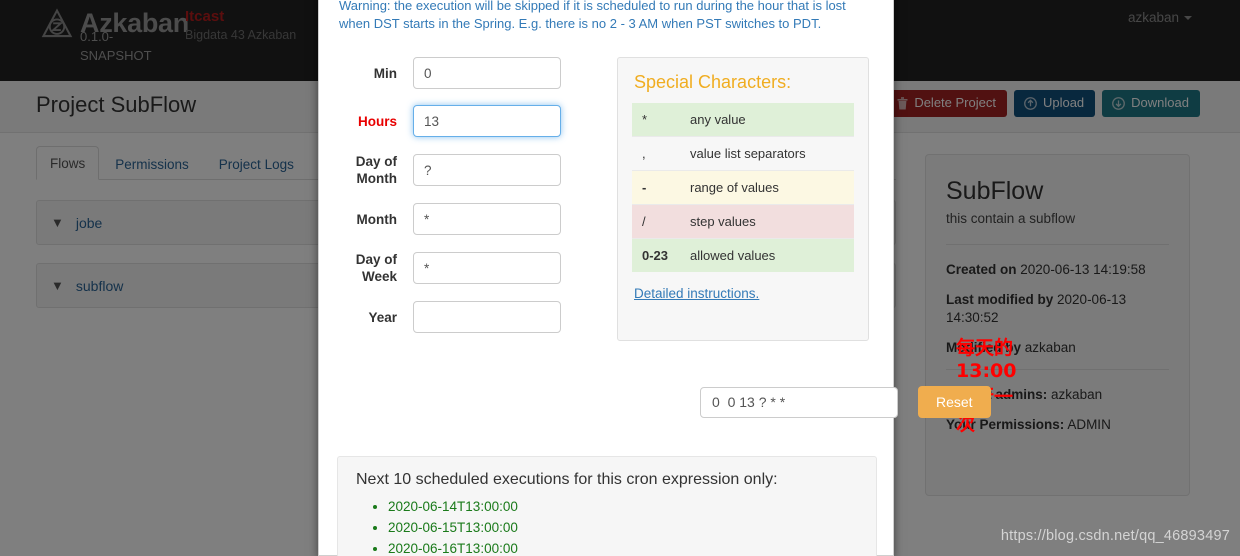 The image size is (1240, 556). What do you see at coordinates (772, 153) in the screenshot?
I see `sc-desc: value list separators` at bounding box center [772, 153].